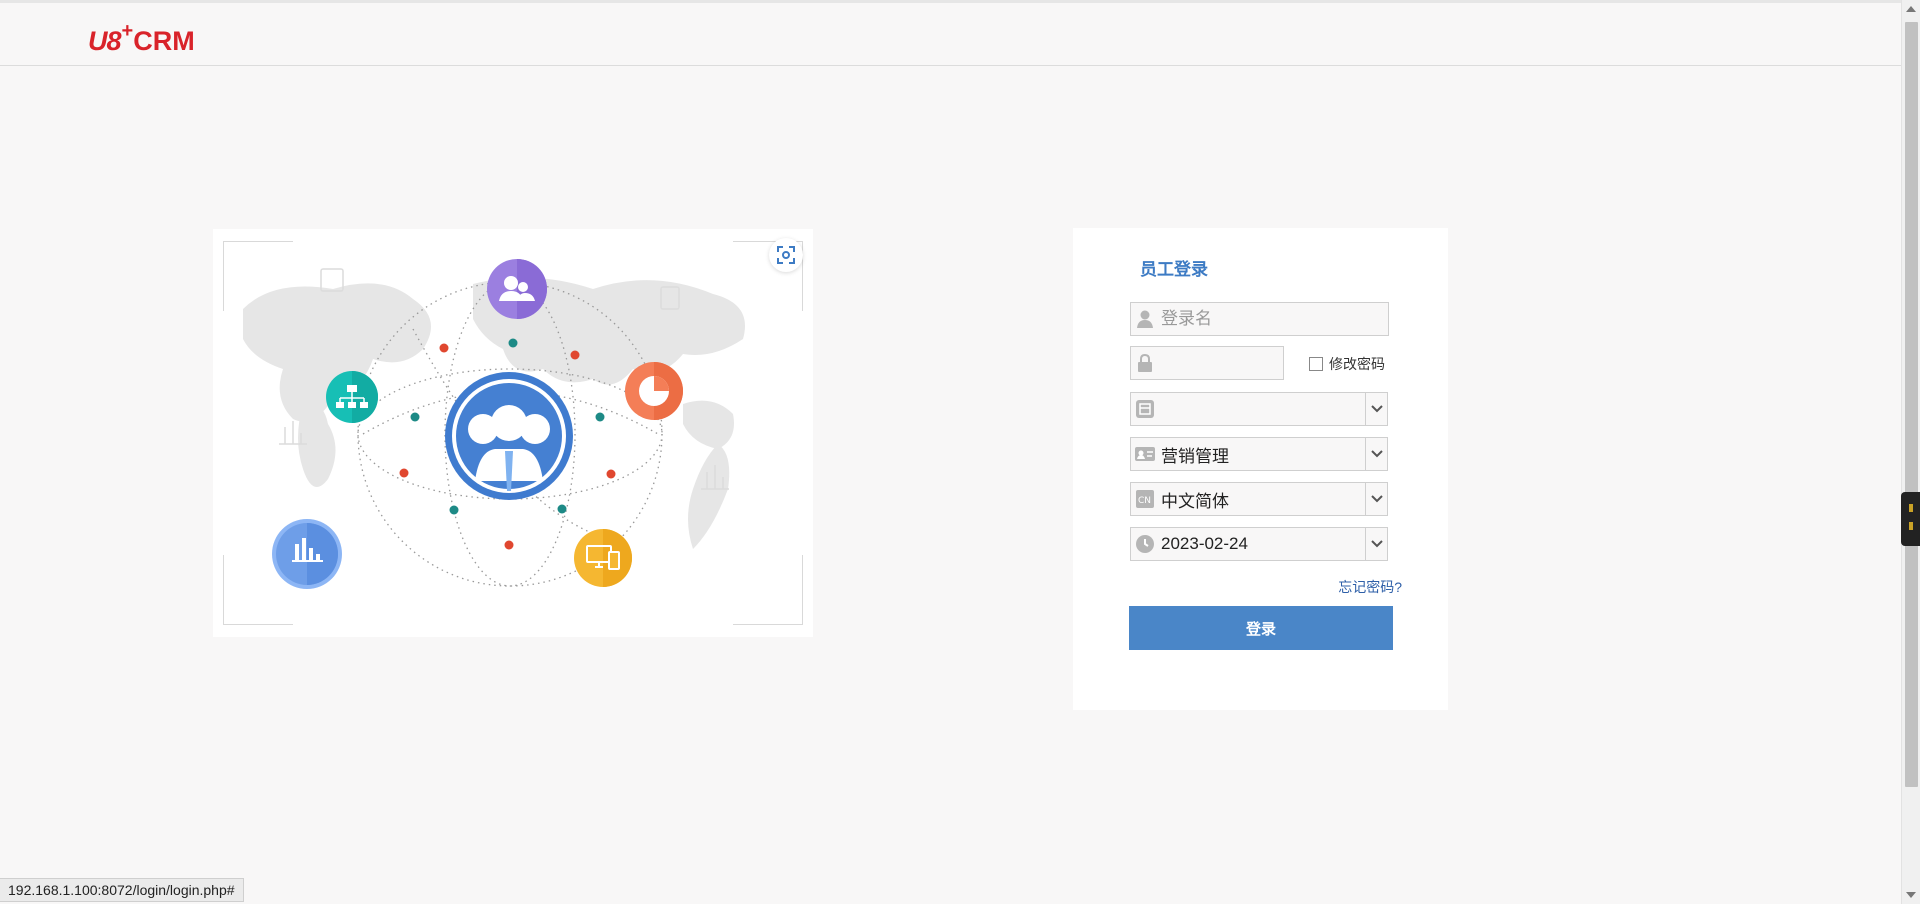 This screenshot has height=904, width=1920. What do you see at coordinates (1174, 269) in the screenshot?
I see `login-title: 员工登录` at bounding box center [1174, 269].